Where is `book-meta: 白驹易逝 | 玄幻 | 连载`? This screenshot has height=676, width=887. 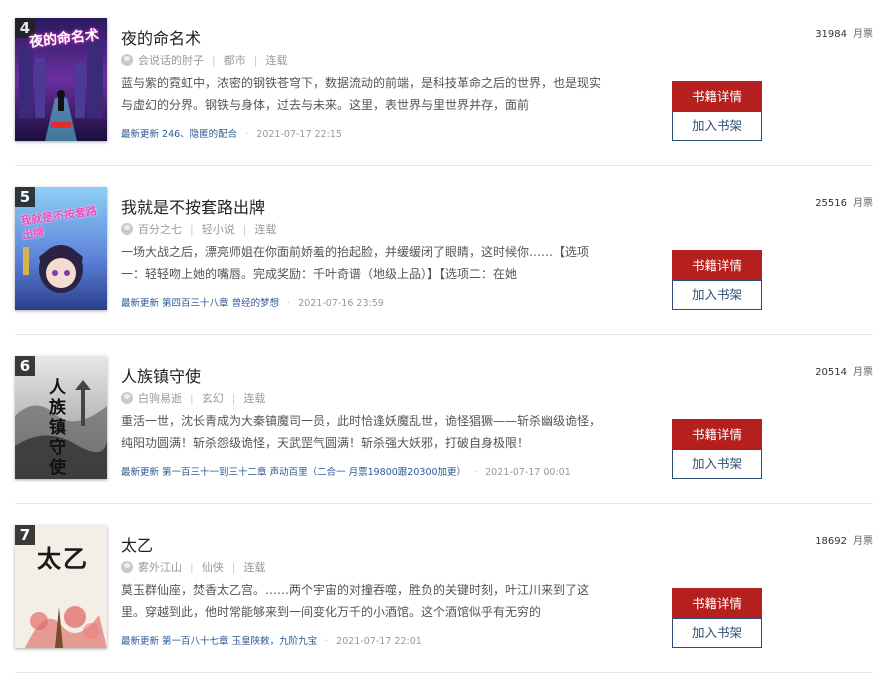 book-meta: 白驹易逝 | 玄幻 | 连载 is located at coordinates (193, 398).